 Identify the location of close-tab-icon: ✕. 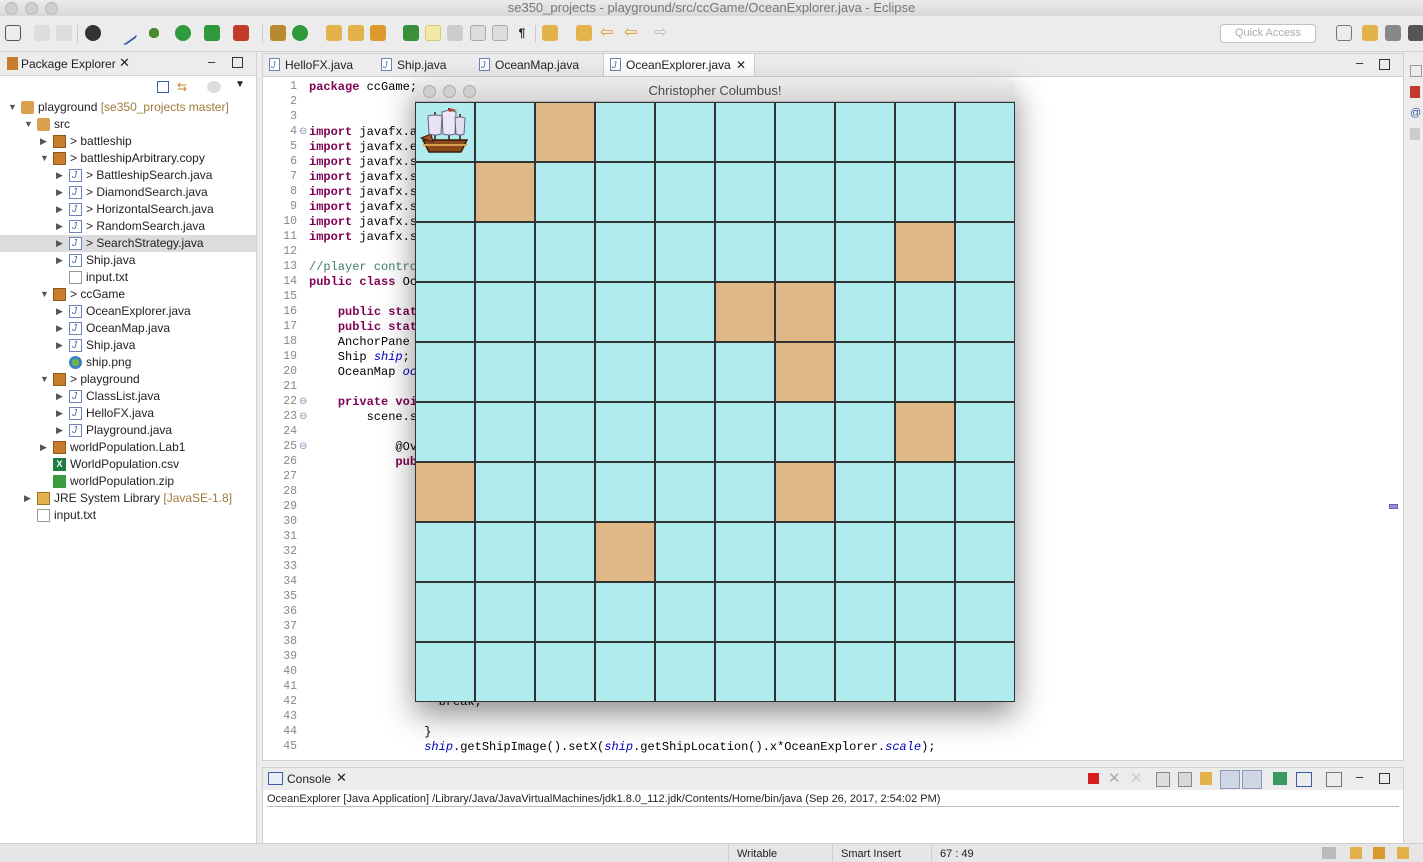
(741, 65).